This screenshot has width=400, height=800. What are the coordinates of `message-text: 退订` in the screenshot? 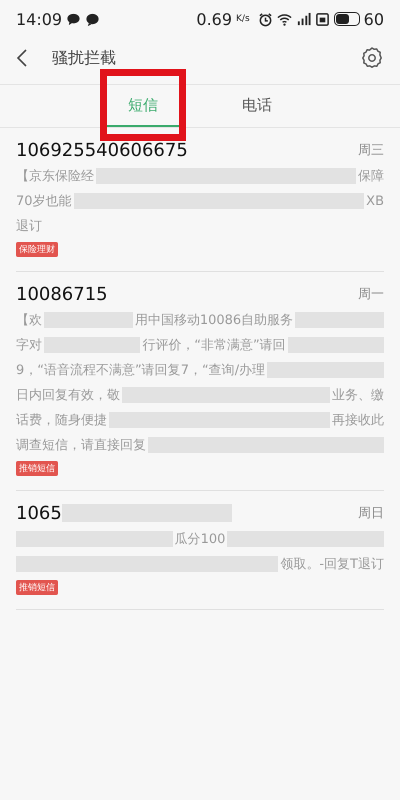 It's located at (29, 226).